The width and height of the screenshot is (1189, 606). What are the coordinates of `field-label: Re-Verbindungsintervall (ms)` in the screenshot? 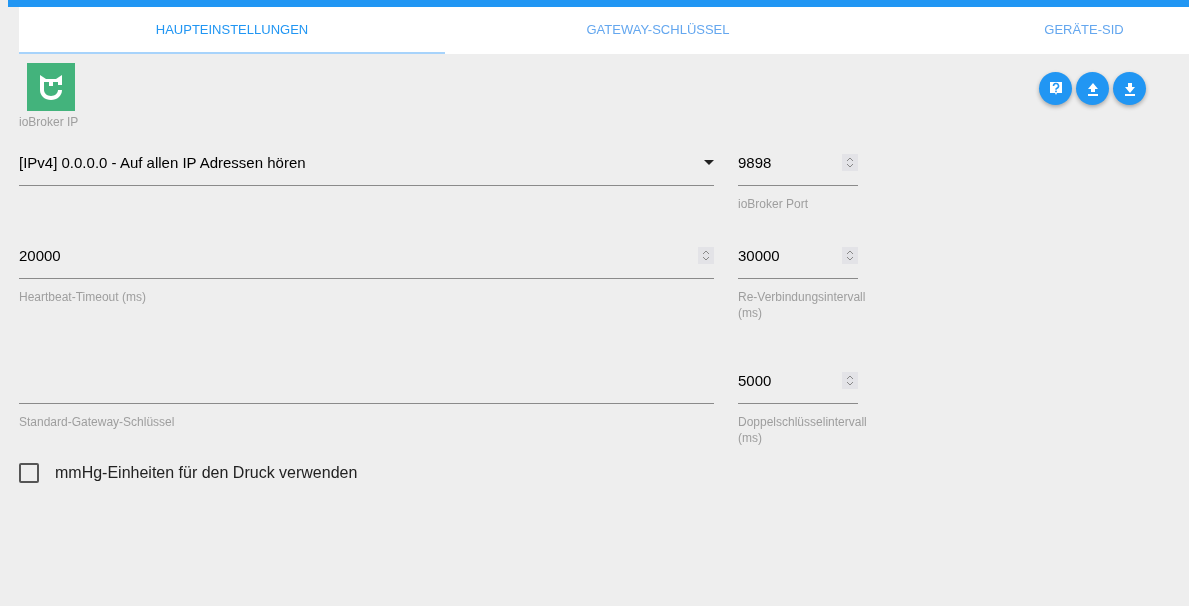 It's located at (802, 305).